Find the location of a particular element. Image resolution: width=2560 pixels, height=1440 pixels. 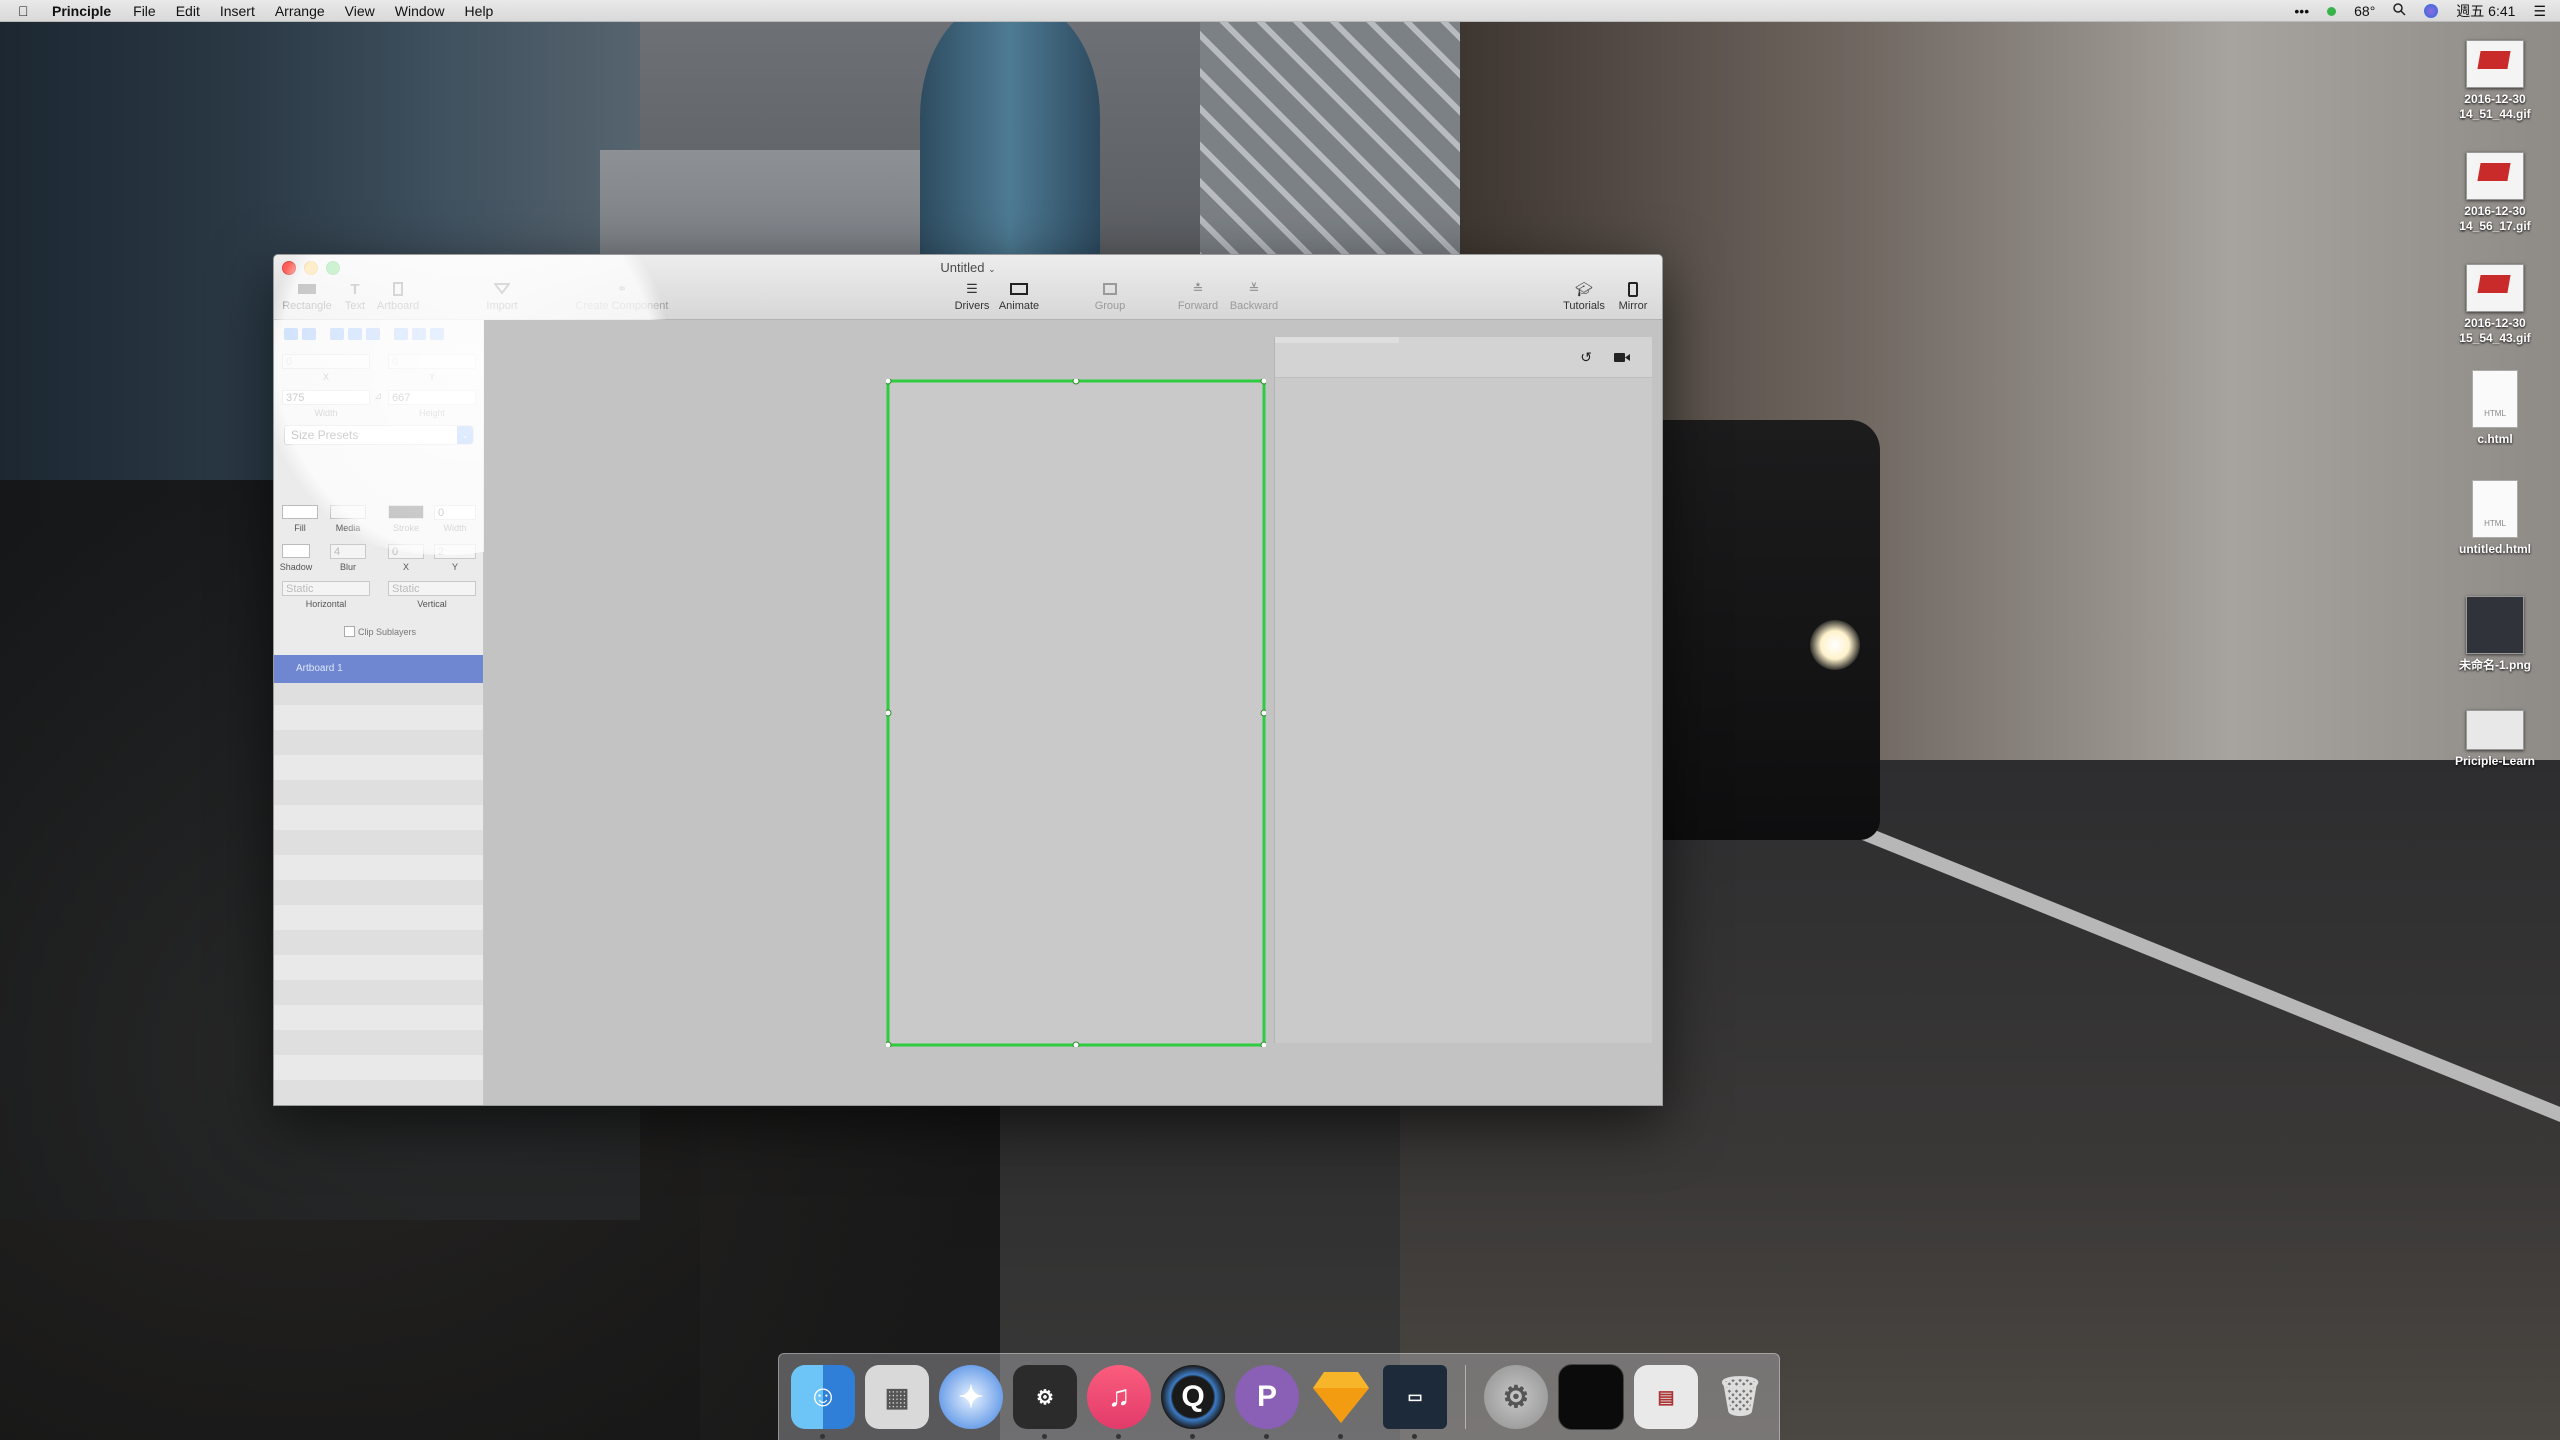

artboard-button: Artboard is located at coordinates (398, 296).